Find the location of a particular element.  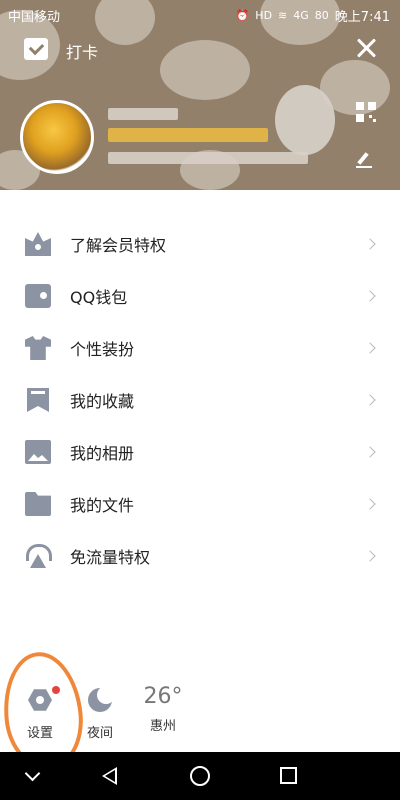

avatar is located at coordinates (57, 137).